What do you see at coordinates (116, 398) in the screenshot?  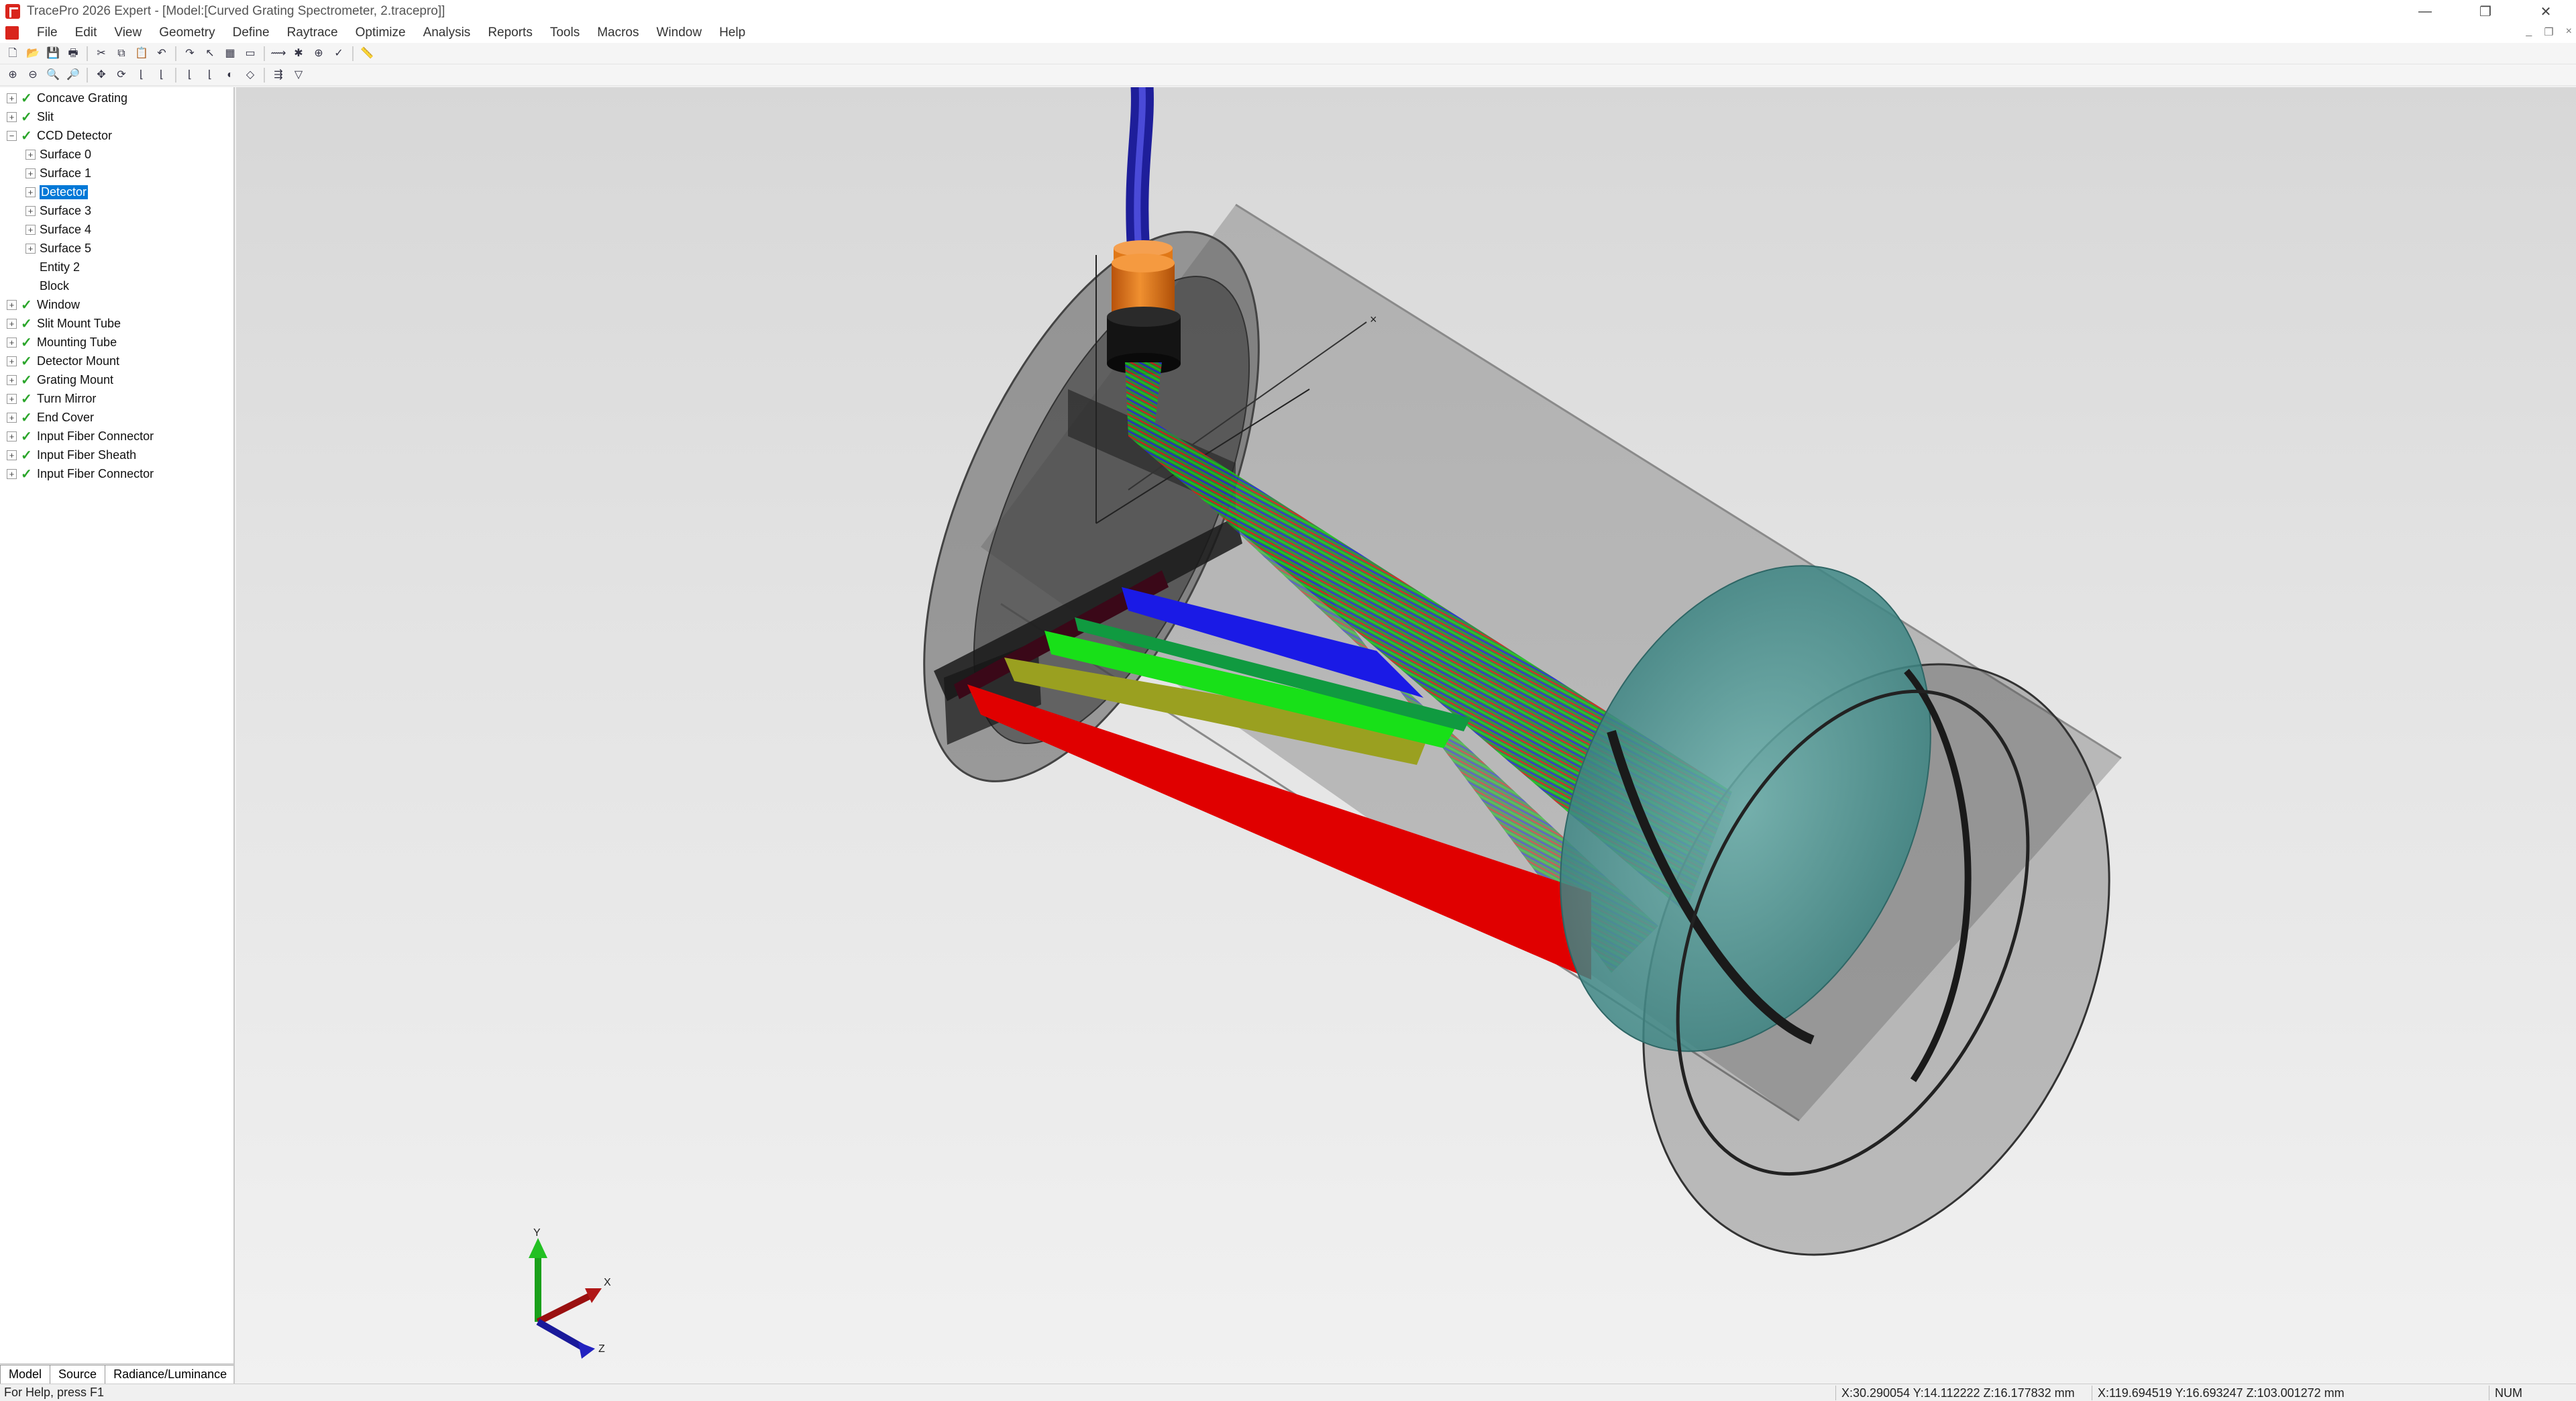 I see `tree-item: + ✓ Turn Mirror` at bounding box center [116, 398].